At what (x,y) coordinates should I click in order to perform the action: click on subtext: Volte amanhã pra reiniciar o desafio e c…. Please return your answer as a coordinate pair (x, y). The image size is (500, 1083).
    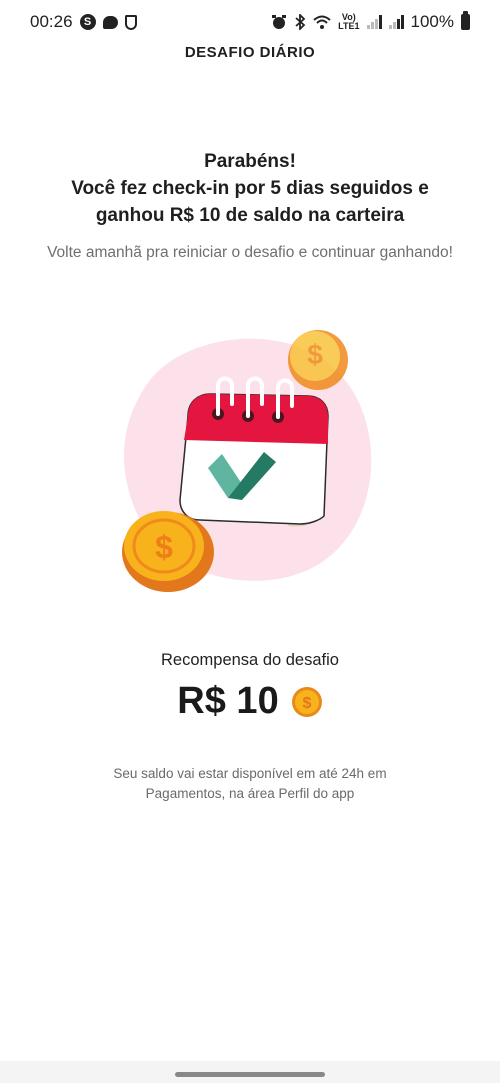
    Looking at the image, I should click on (250, 252).